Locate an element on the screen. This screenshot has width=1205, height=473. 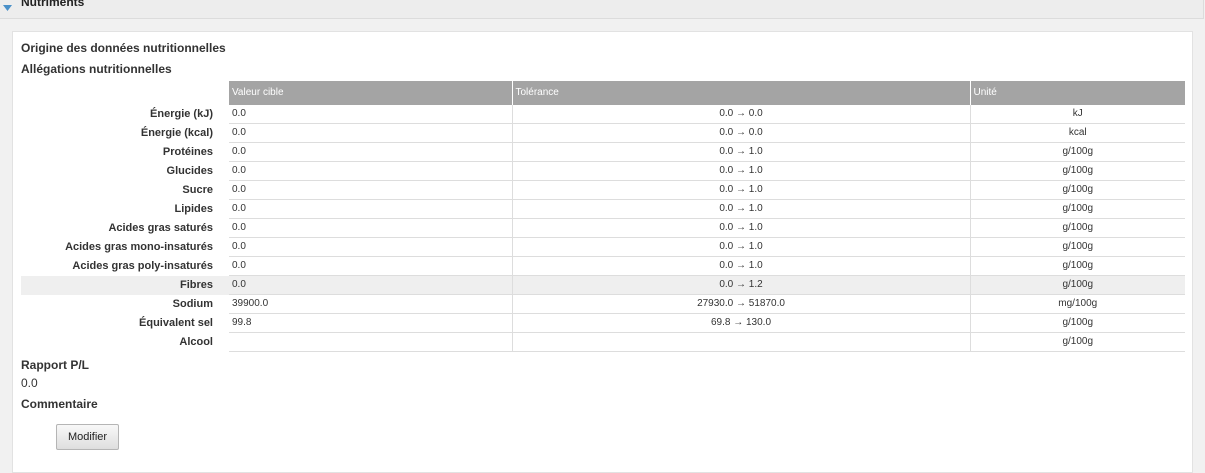
row-label: Acides gras poly-insaturés is located at coordinates (142, 266).